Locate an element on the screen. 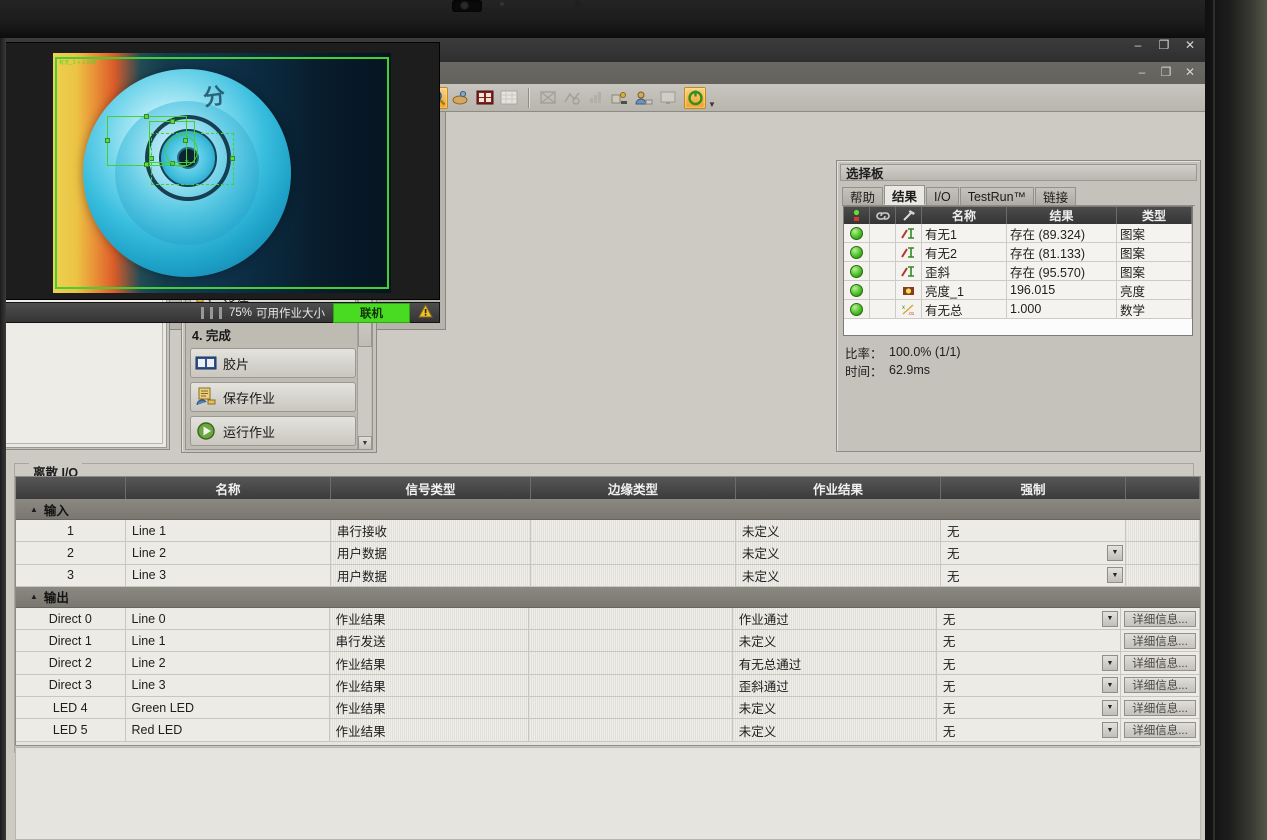 The image size is (1267, 840). table-row: 有无2 存在 (81.133) 图案 is located at coordinates (1018, 252).